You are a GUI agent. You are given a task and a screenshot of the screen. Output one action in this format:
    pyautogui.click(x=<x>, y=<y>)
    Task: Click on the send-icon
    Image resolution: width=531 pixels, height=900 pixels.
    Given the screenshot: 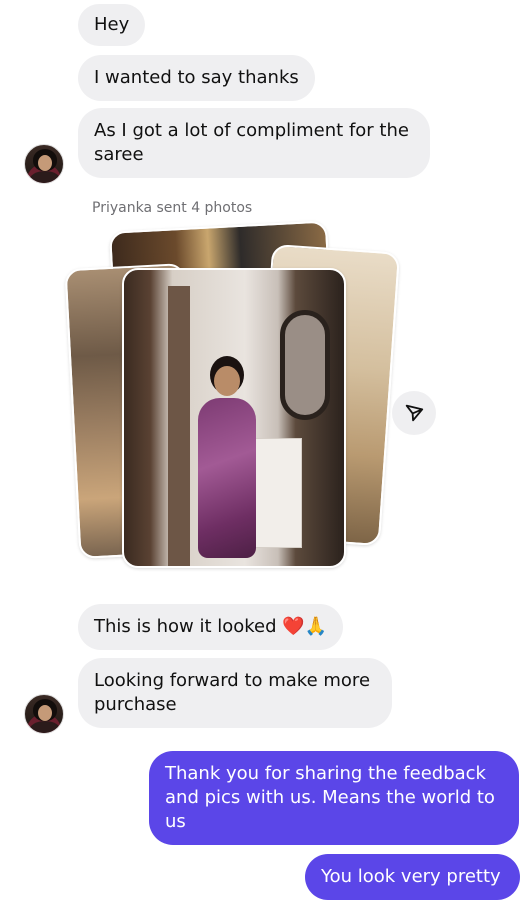 What is the action you would take?
    pyautogui.click(x=414, y=413)
    